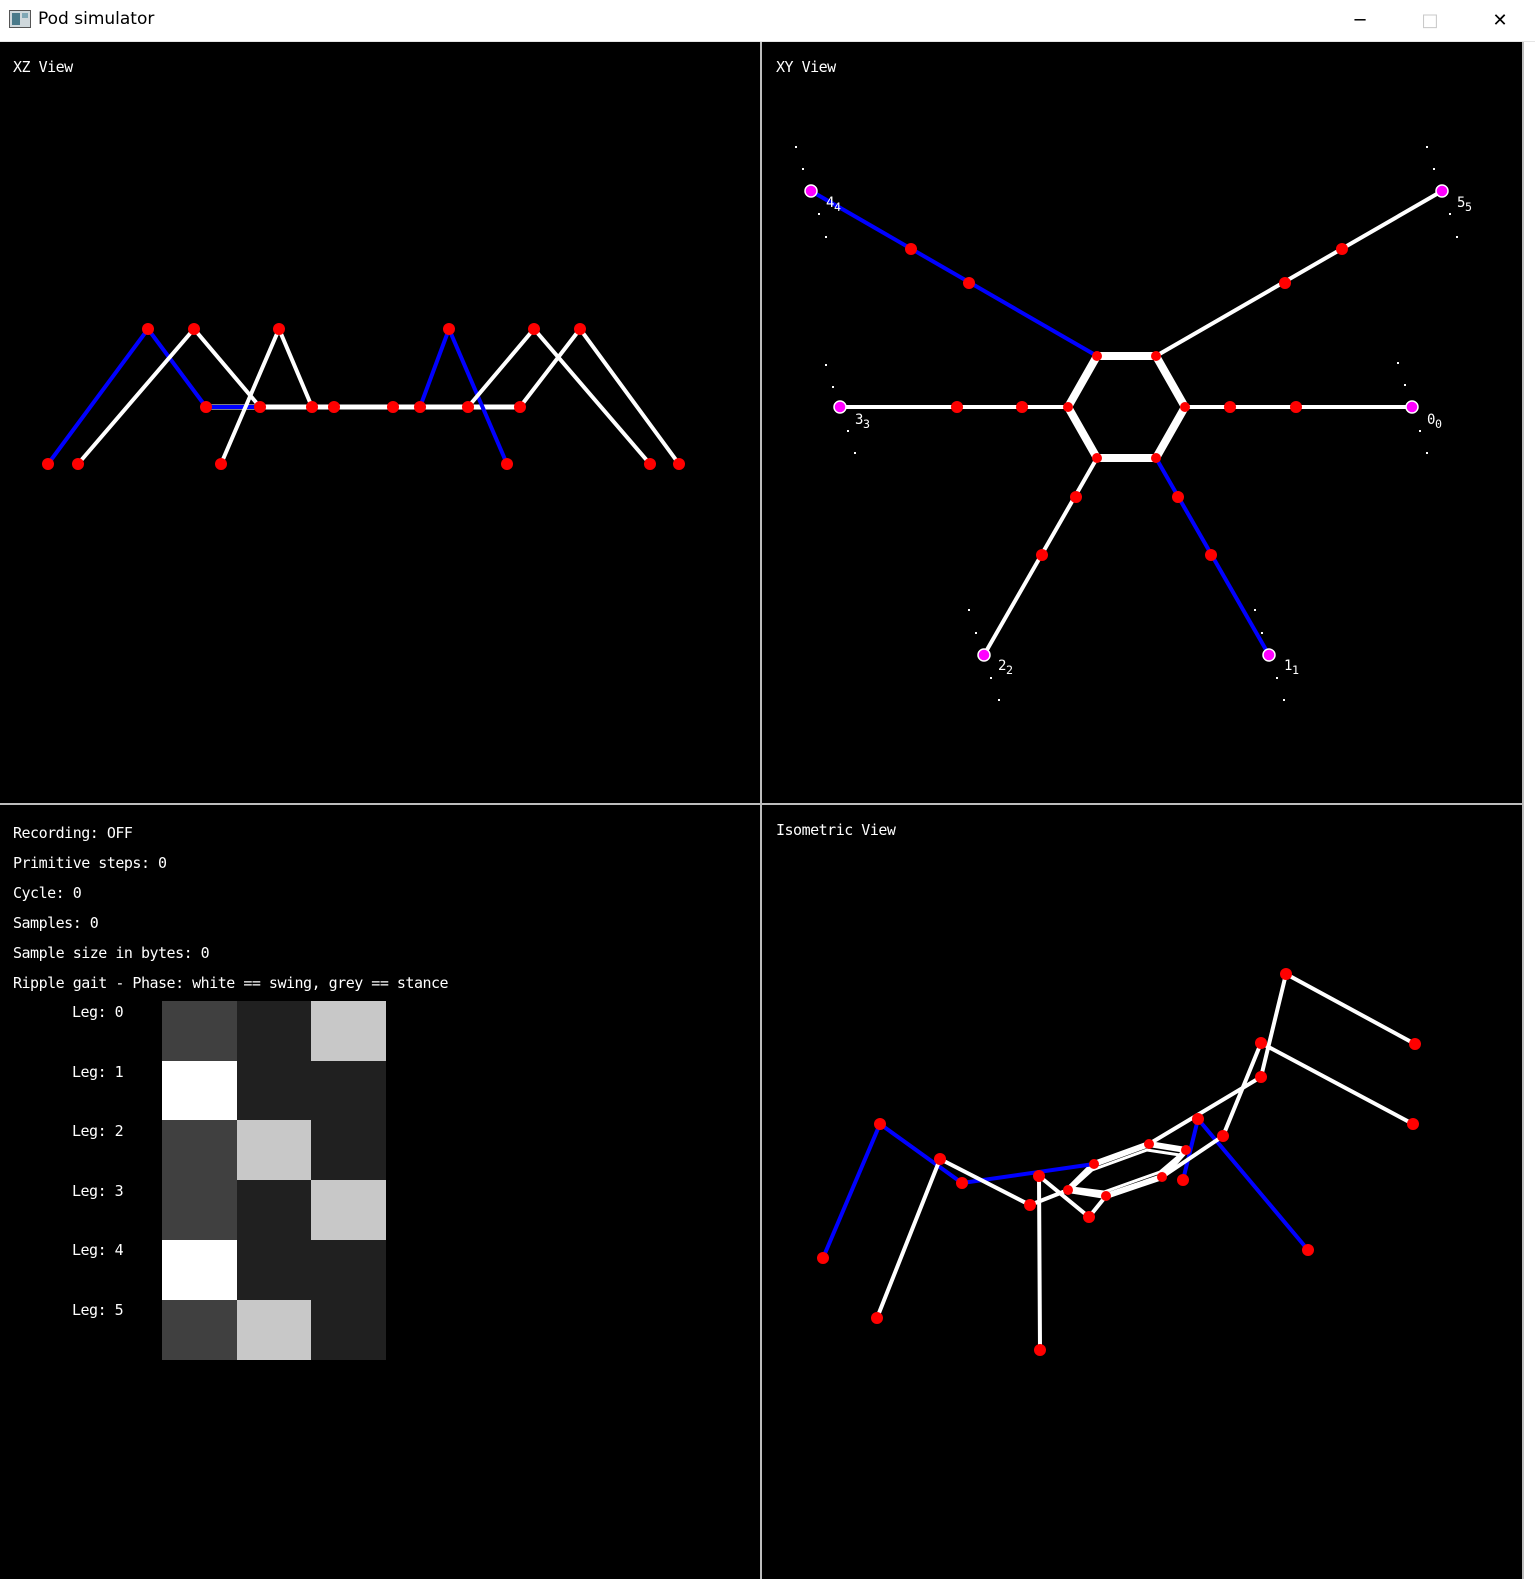 The height and width of the screenshot is (1579, 1535). I want to click on xy-body-hexagon, so click(1126, 407).